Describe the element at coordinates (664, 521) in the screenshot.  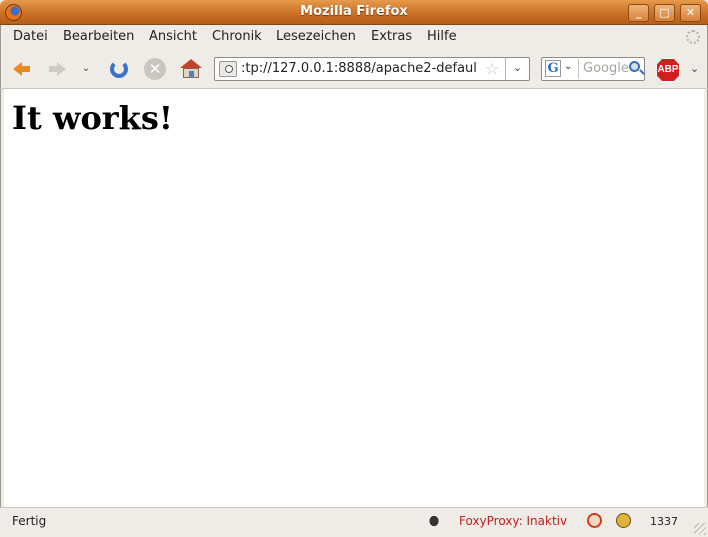
I see `status-counter: 1337` at that location.